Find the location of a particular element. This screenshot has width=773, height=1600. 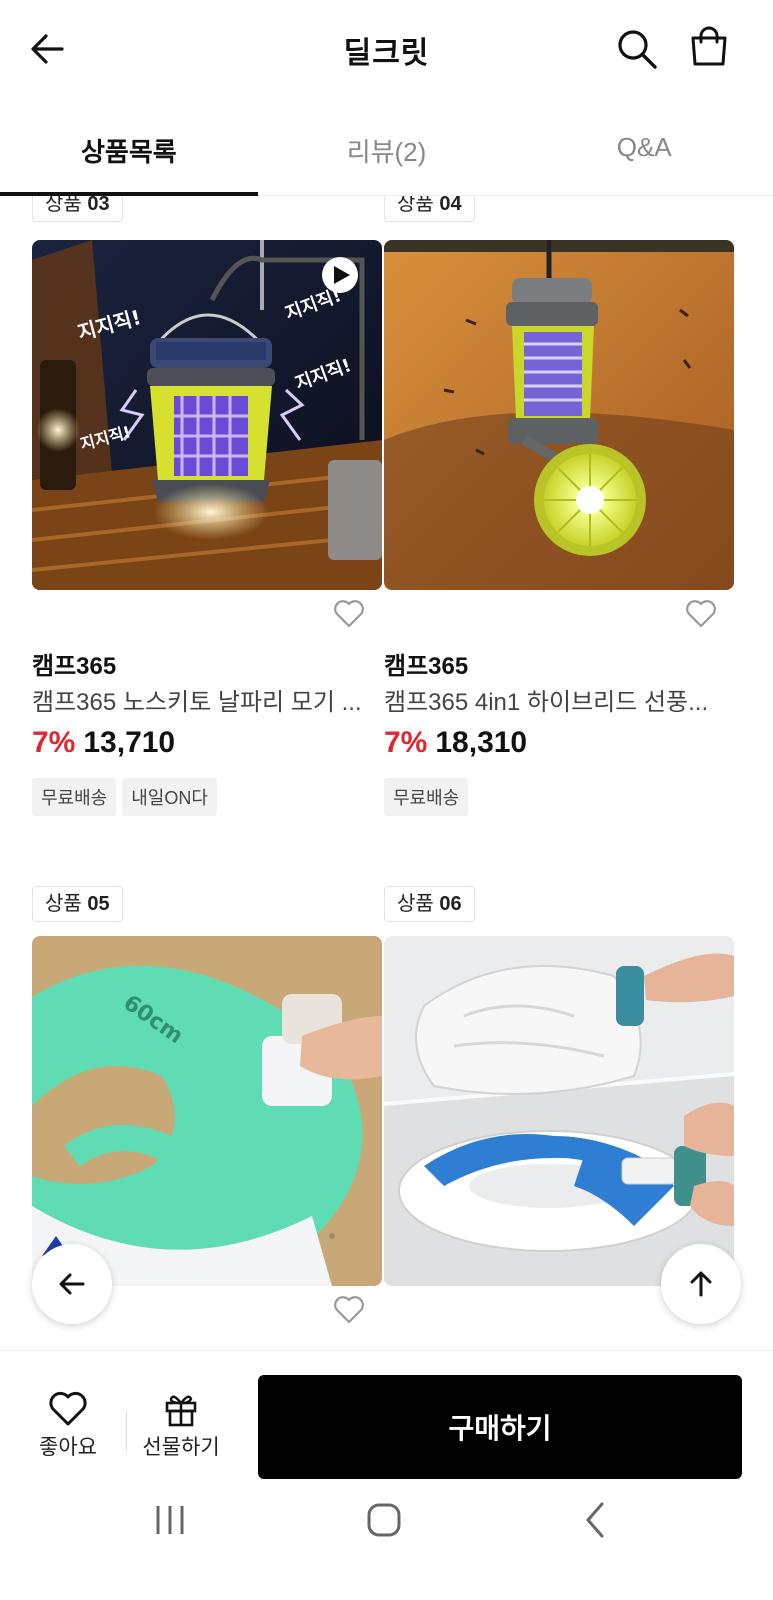

price-value: 18,310 is located at coordinates (481, 742).